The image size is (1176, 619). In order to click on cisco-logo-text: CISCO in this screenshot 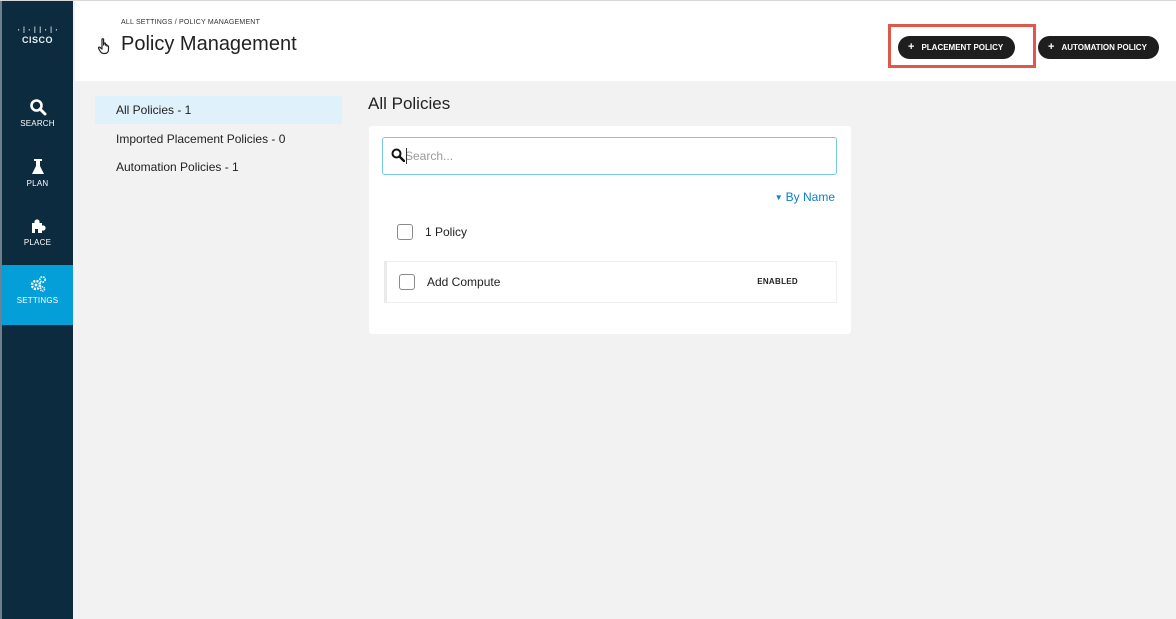, I will do `click(37, 40)`.